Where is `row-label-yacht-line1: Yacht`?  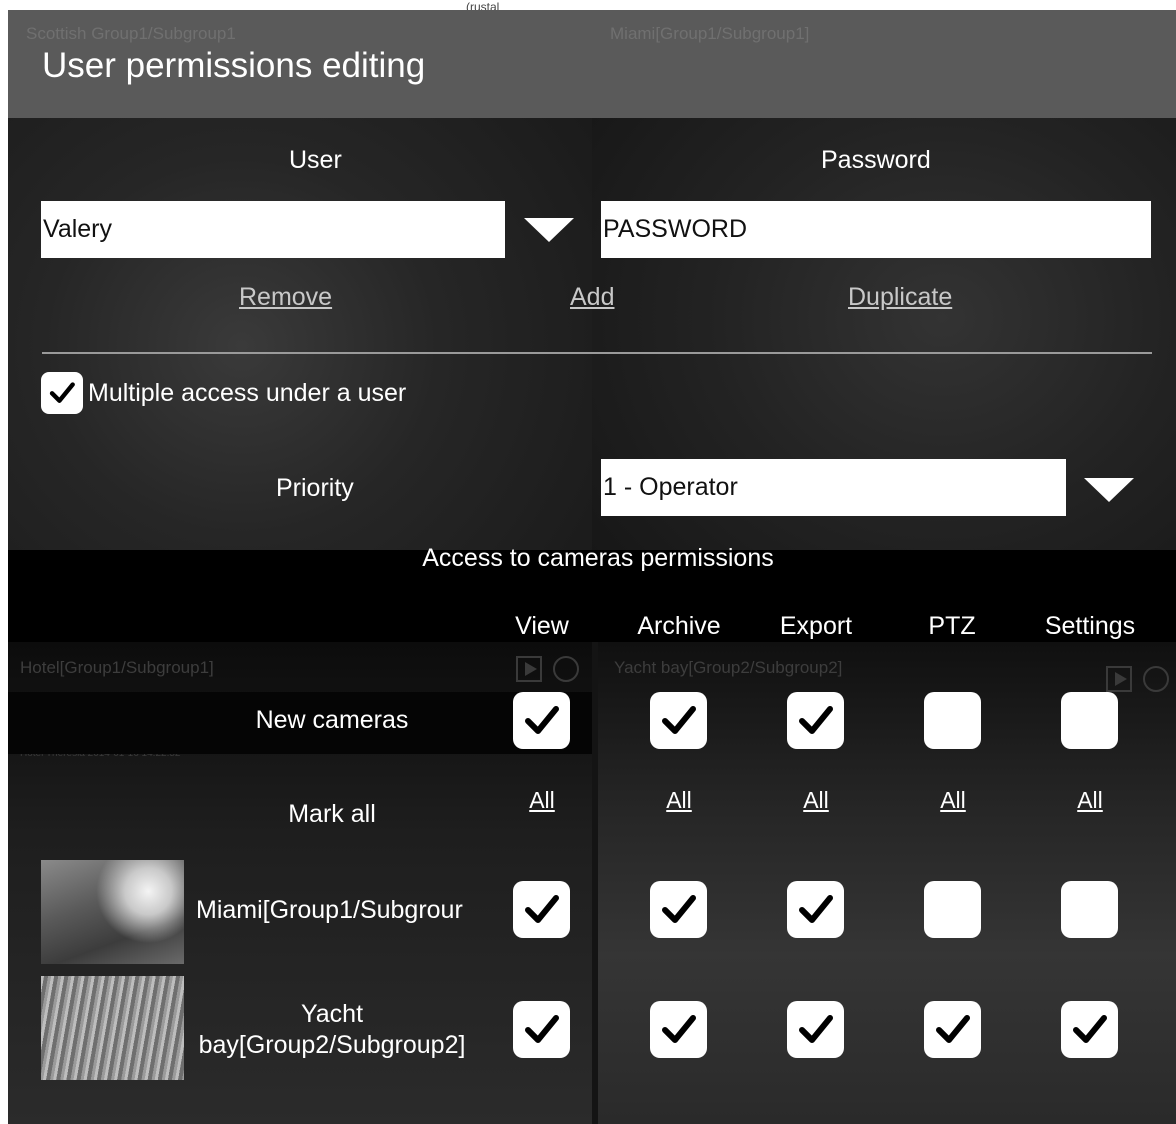 row-label-yacht-line1: Yacht is located at coordinates (332, 1014).